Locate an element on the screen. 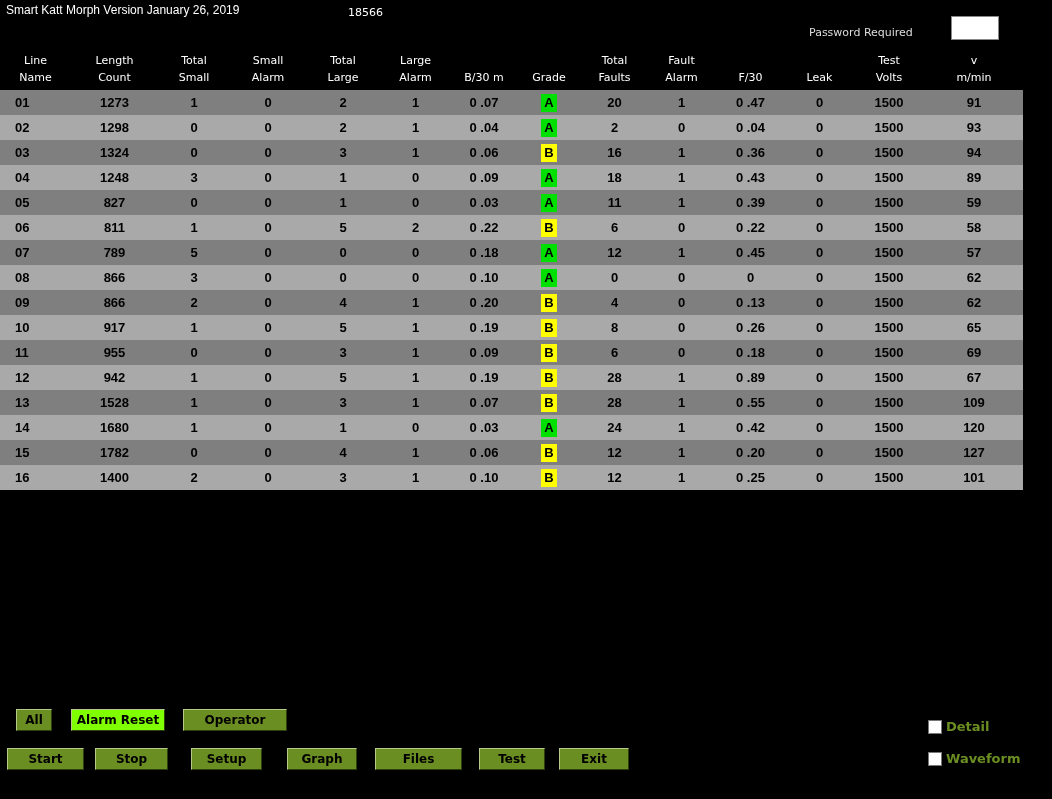 Image resolution: width=1052 pixels, height=799 pixels. table-cell: 827 is located at coordinates (114, 202).